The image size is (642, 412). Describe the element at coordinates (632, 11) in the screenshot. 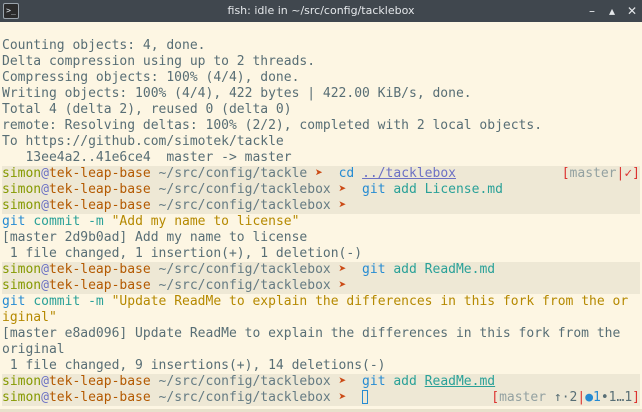

I see `close-button: ✕` at that location.